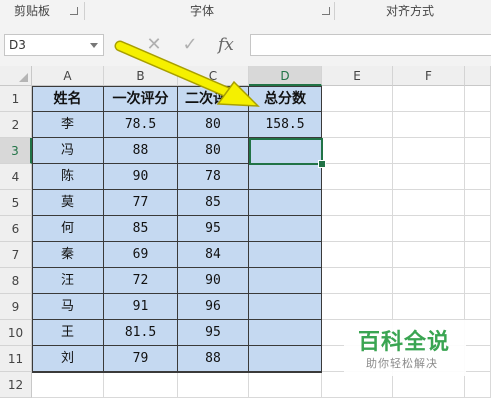  I want to click on header-cell-c: 二次评分, so click(213, 99).